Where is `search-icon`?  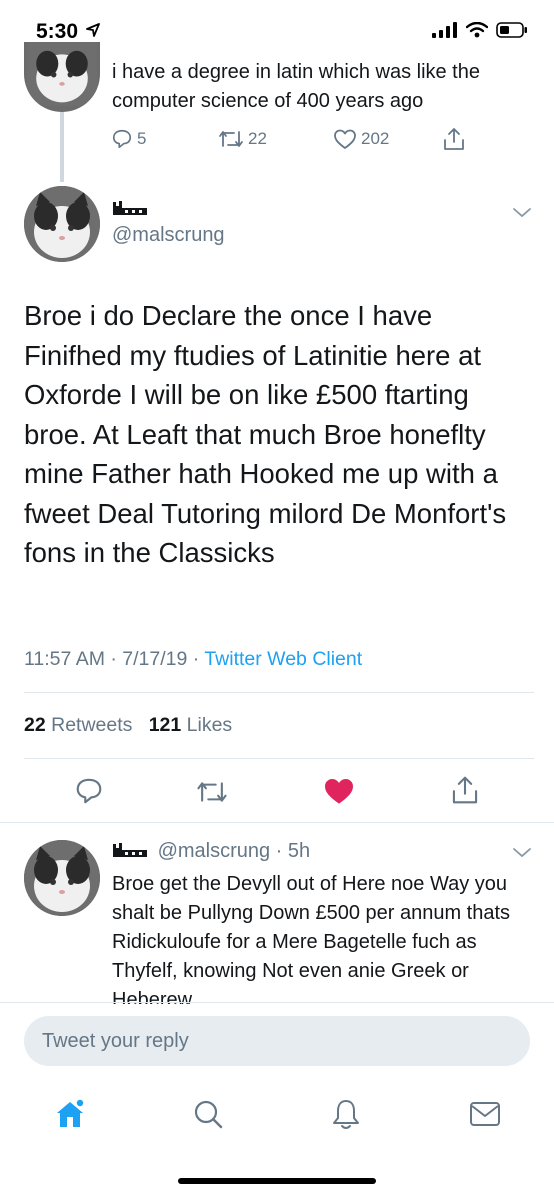 search-icon is located at coordinates (208, 1114).